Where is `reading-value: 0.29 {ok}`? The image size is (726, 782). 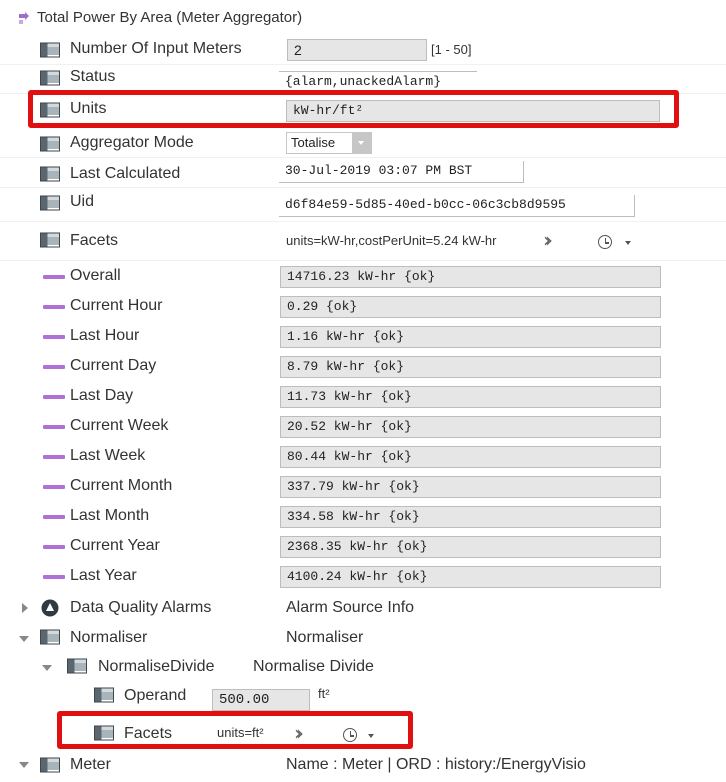
reading-value: 0.29 {ok} is located at coordinates (470, 307).